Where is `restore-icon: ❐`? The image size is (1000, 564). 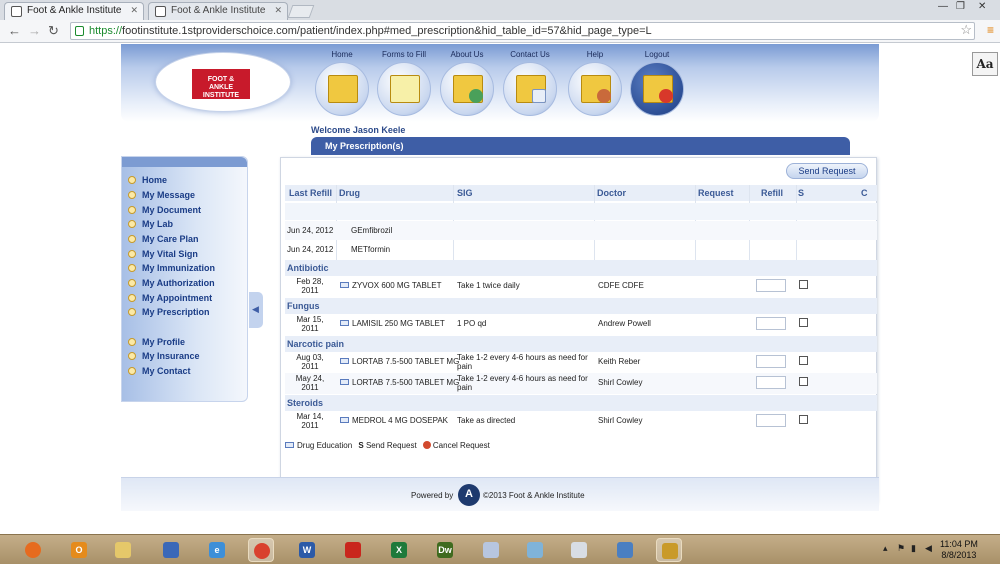
restore-icon: ❐ is located at coordinates (960, 6).